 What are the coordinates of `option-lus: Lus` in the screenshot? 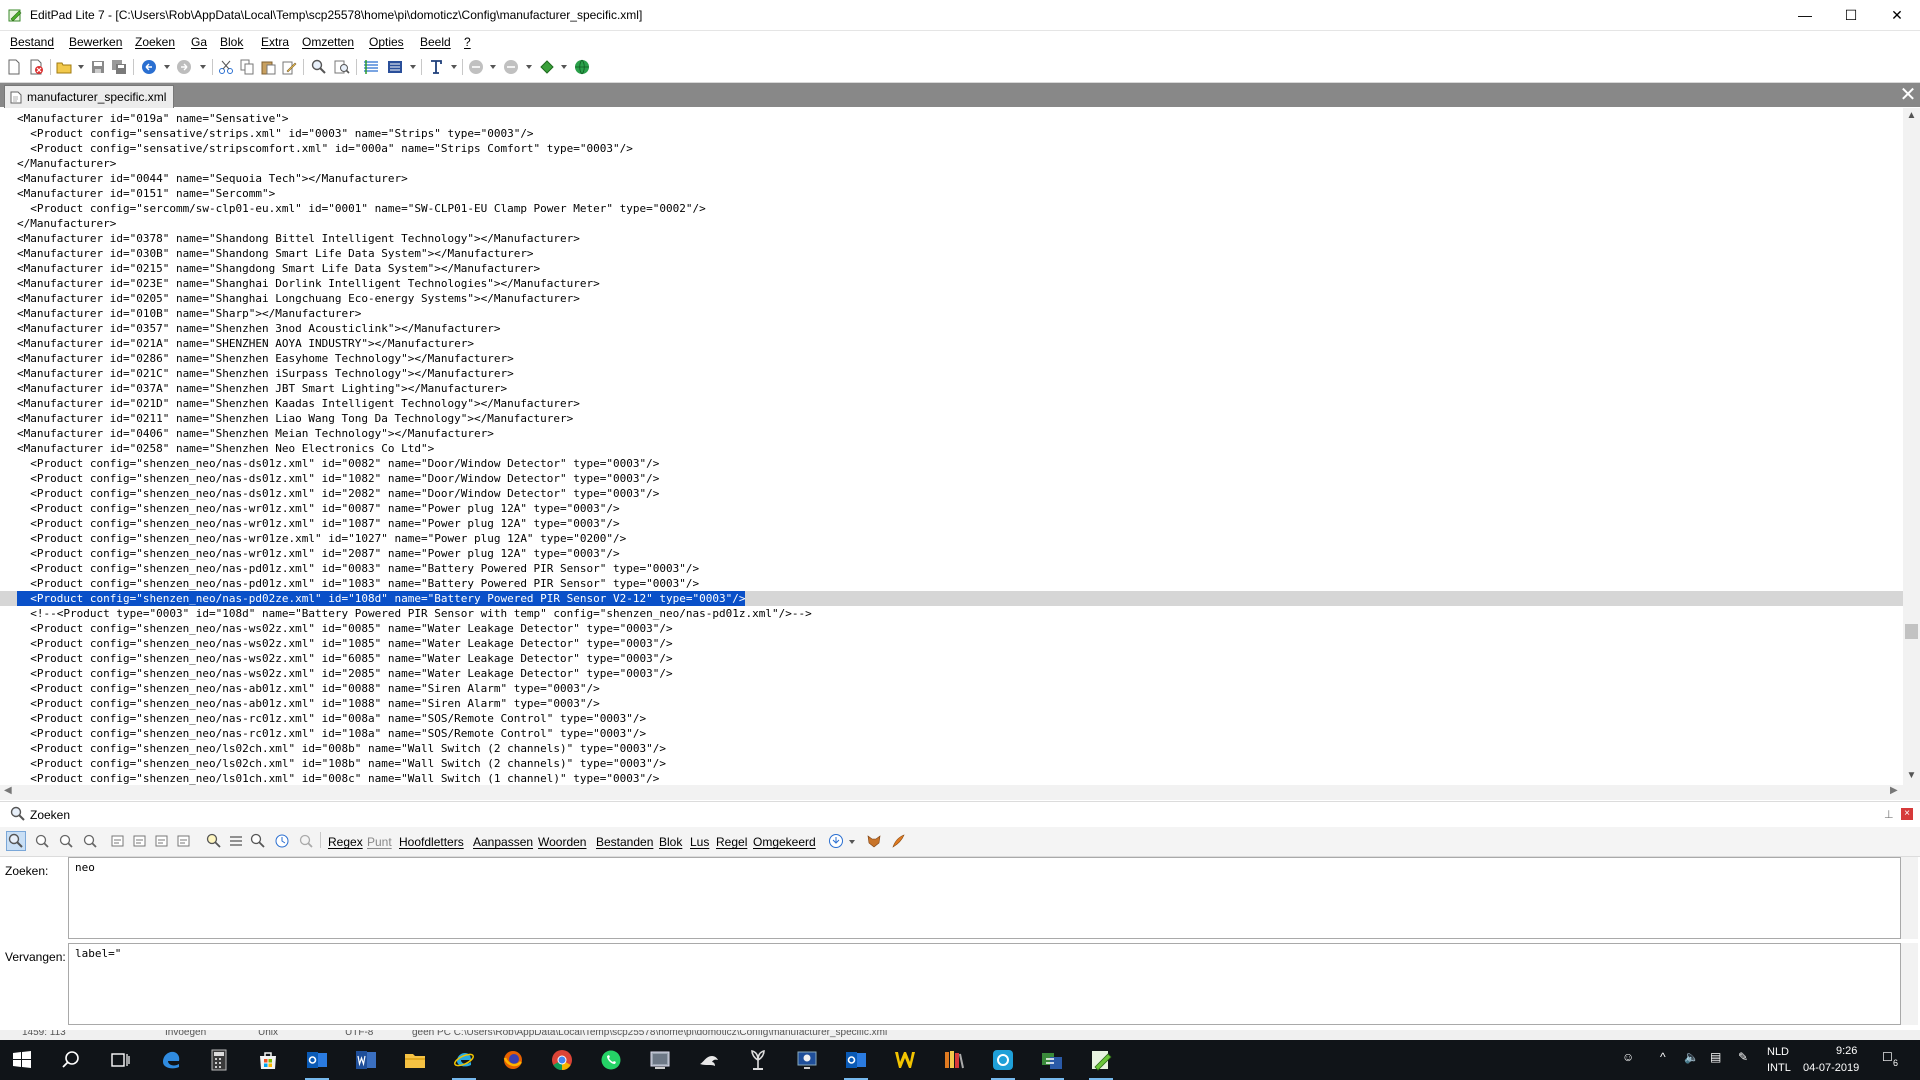 It's located at (699, 842).